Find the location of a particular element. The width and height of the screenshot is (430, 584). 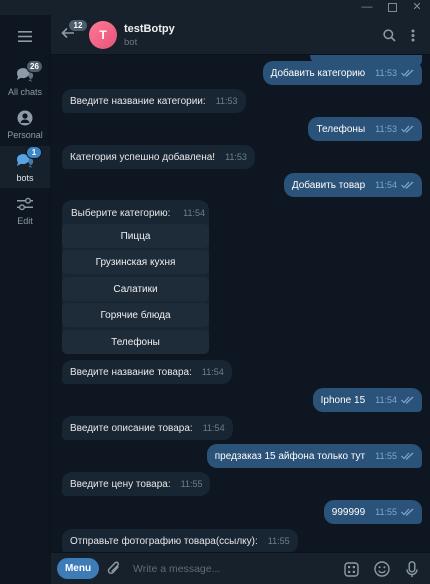

message-text: Введите цену товара: is located at coordinates (120, 484).